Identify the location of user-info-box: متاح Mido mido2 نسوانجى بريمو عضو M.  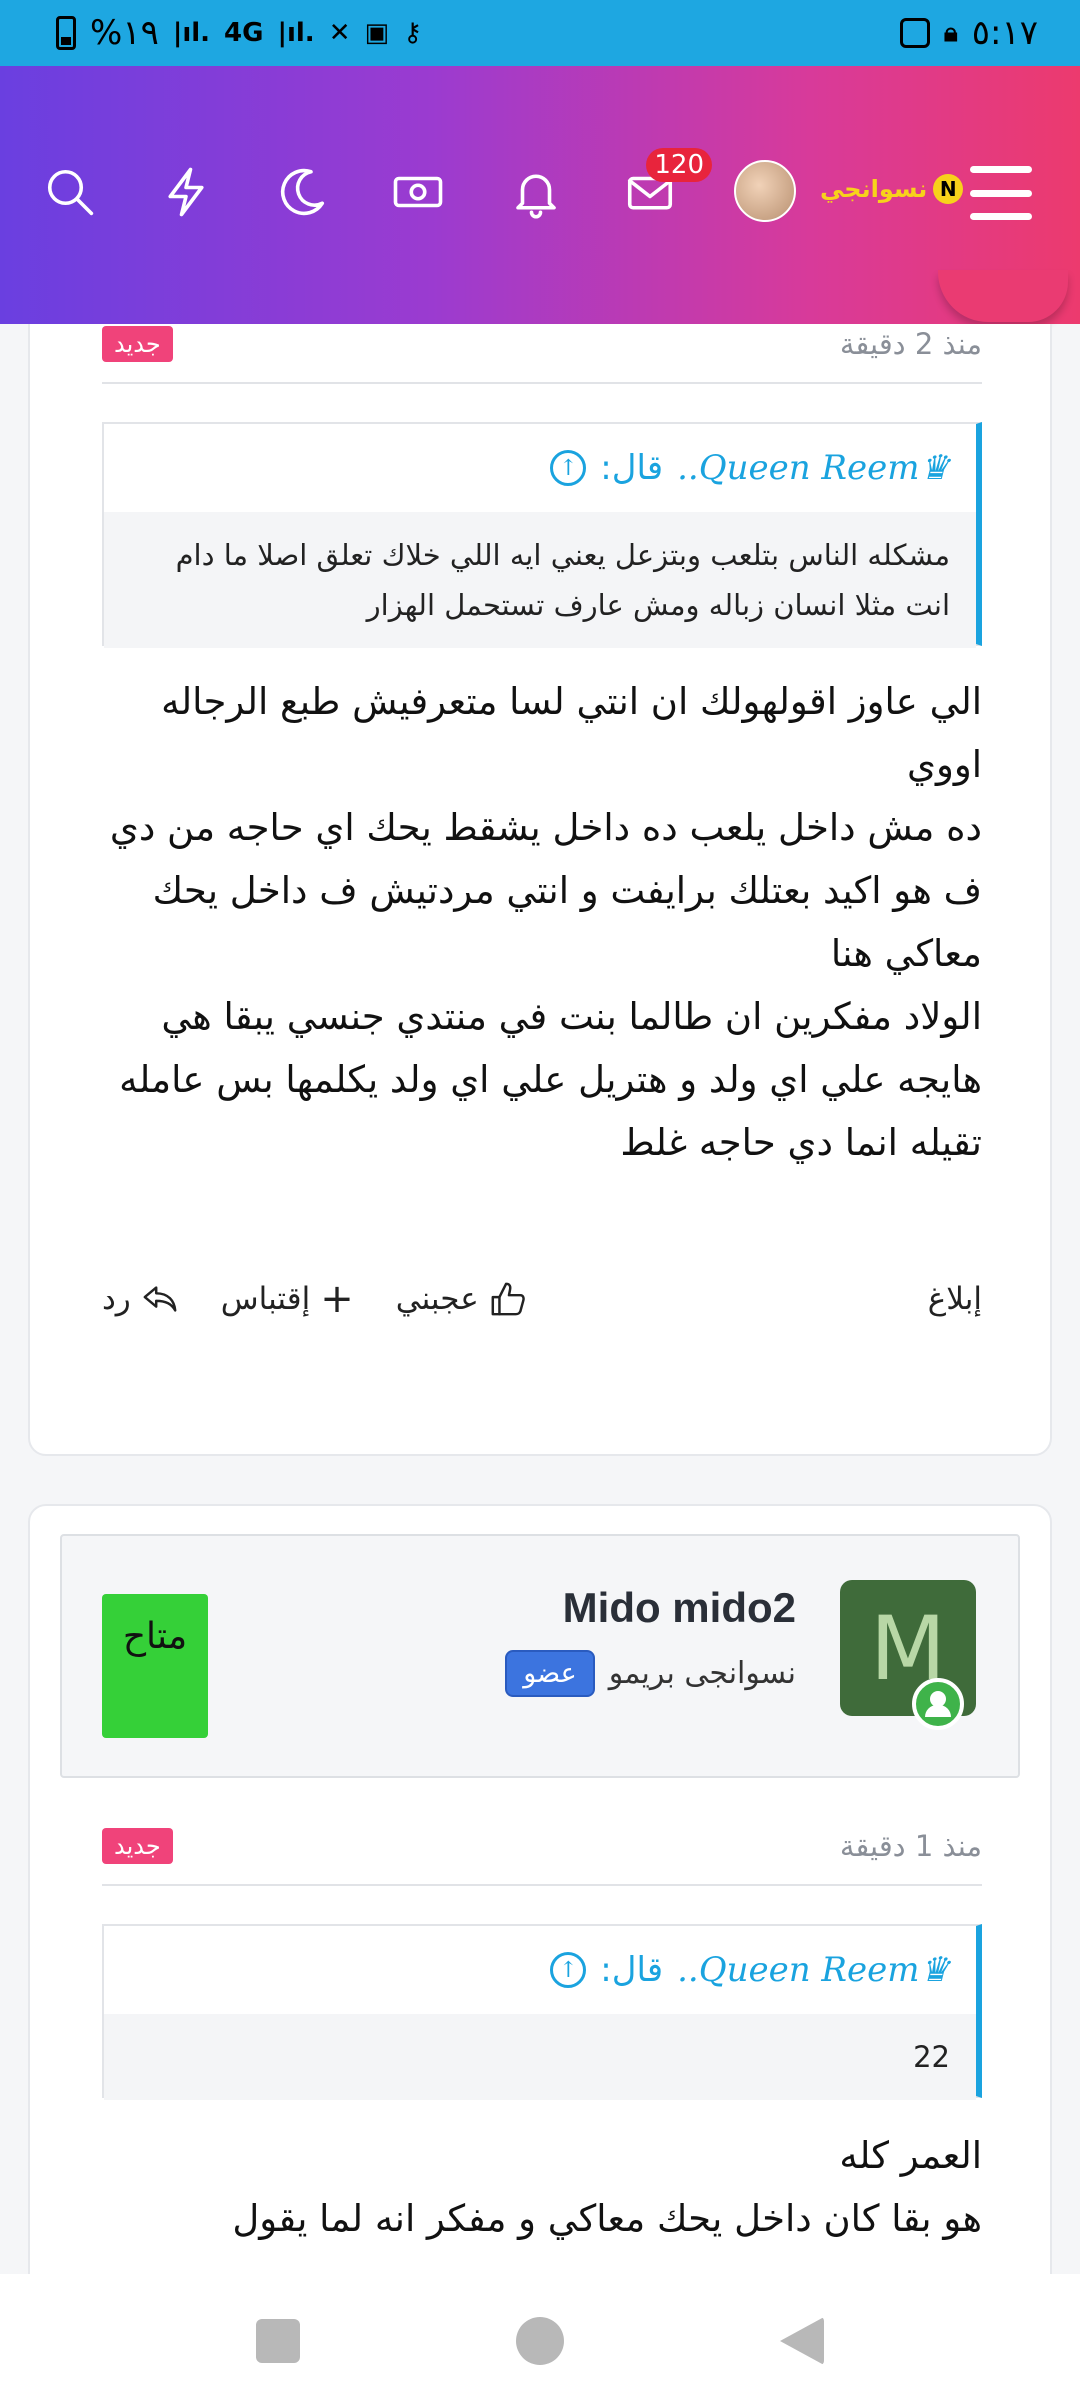
(540, 1656).